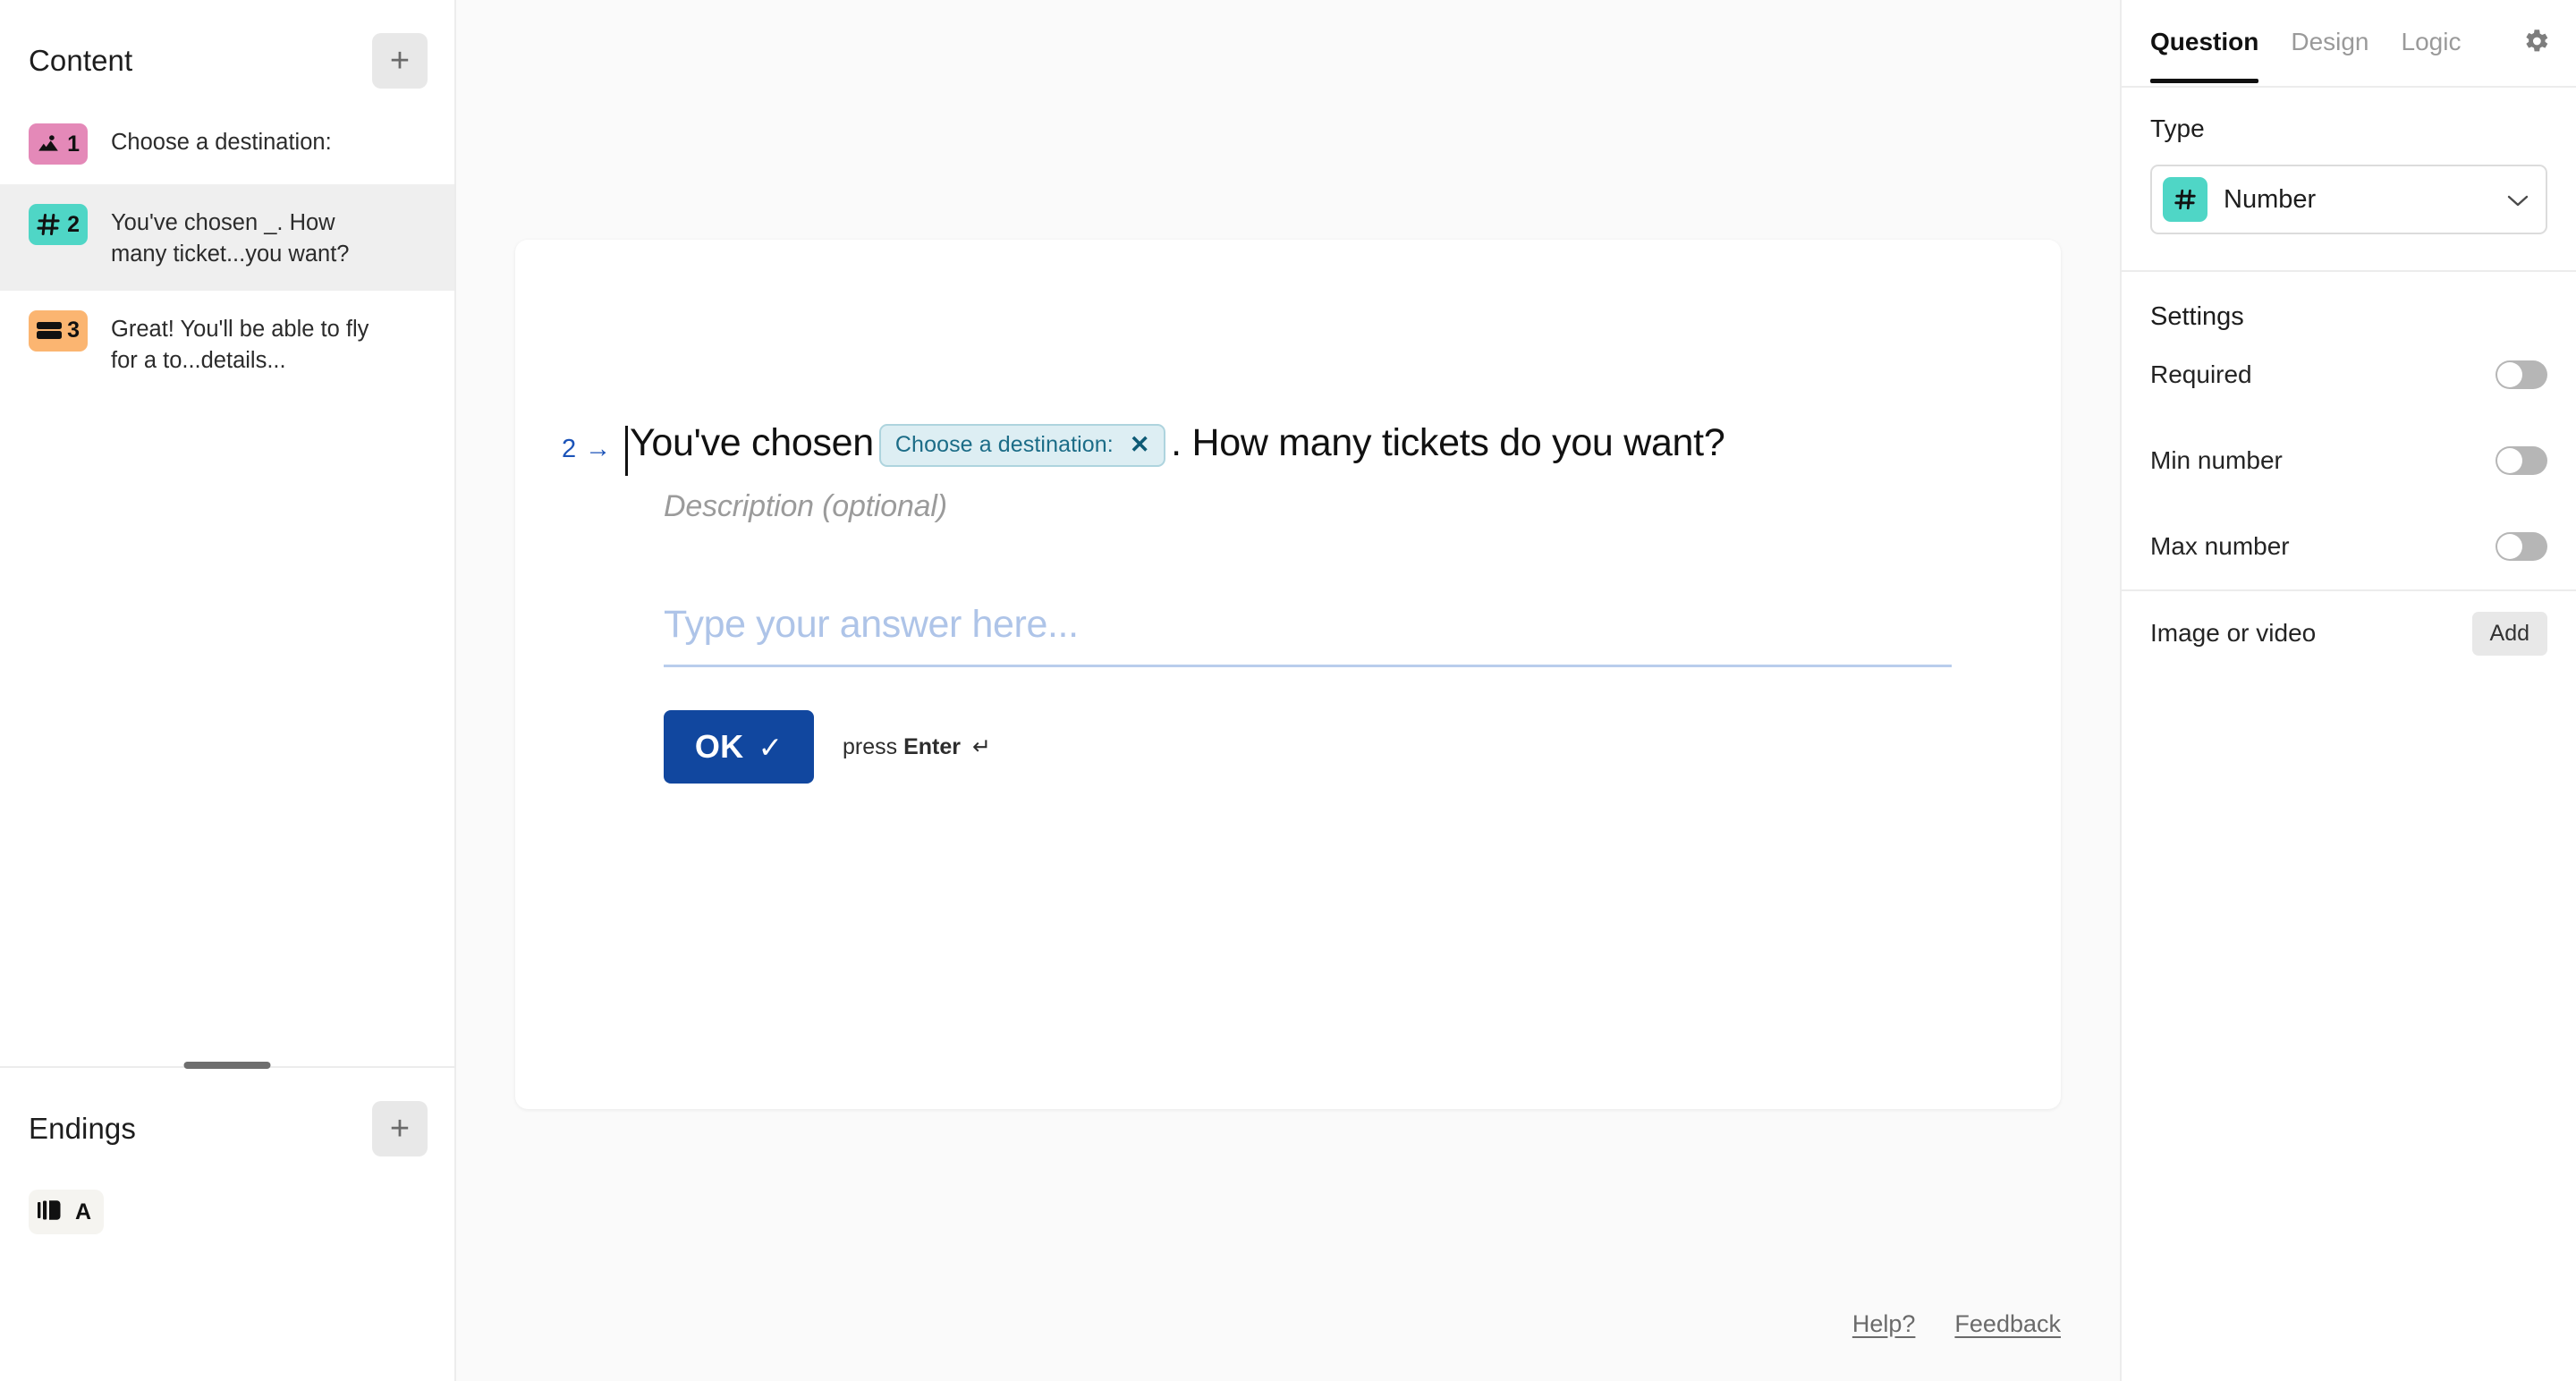 This screenshot has height=1381, width=2576. I want to click on tab-design: Design, so click(2329, 54).